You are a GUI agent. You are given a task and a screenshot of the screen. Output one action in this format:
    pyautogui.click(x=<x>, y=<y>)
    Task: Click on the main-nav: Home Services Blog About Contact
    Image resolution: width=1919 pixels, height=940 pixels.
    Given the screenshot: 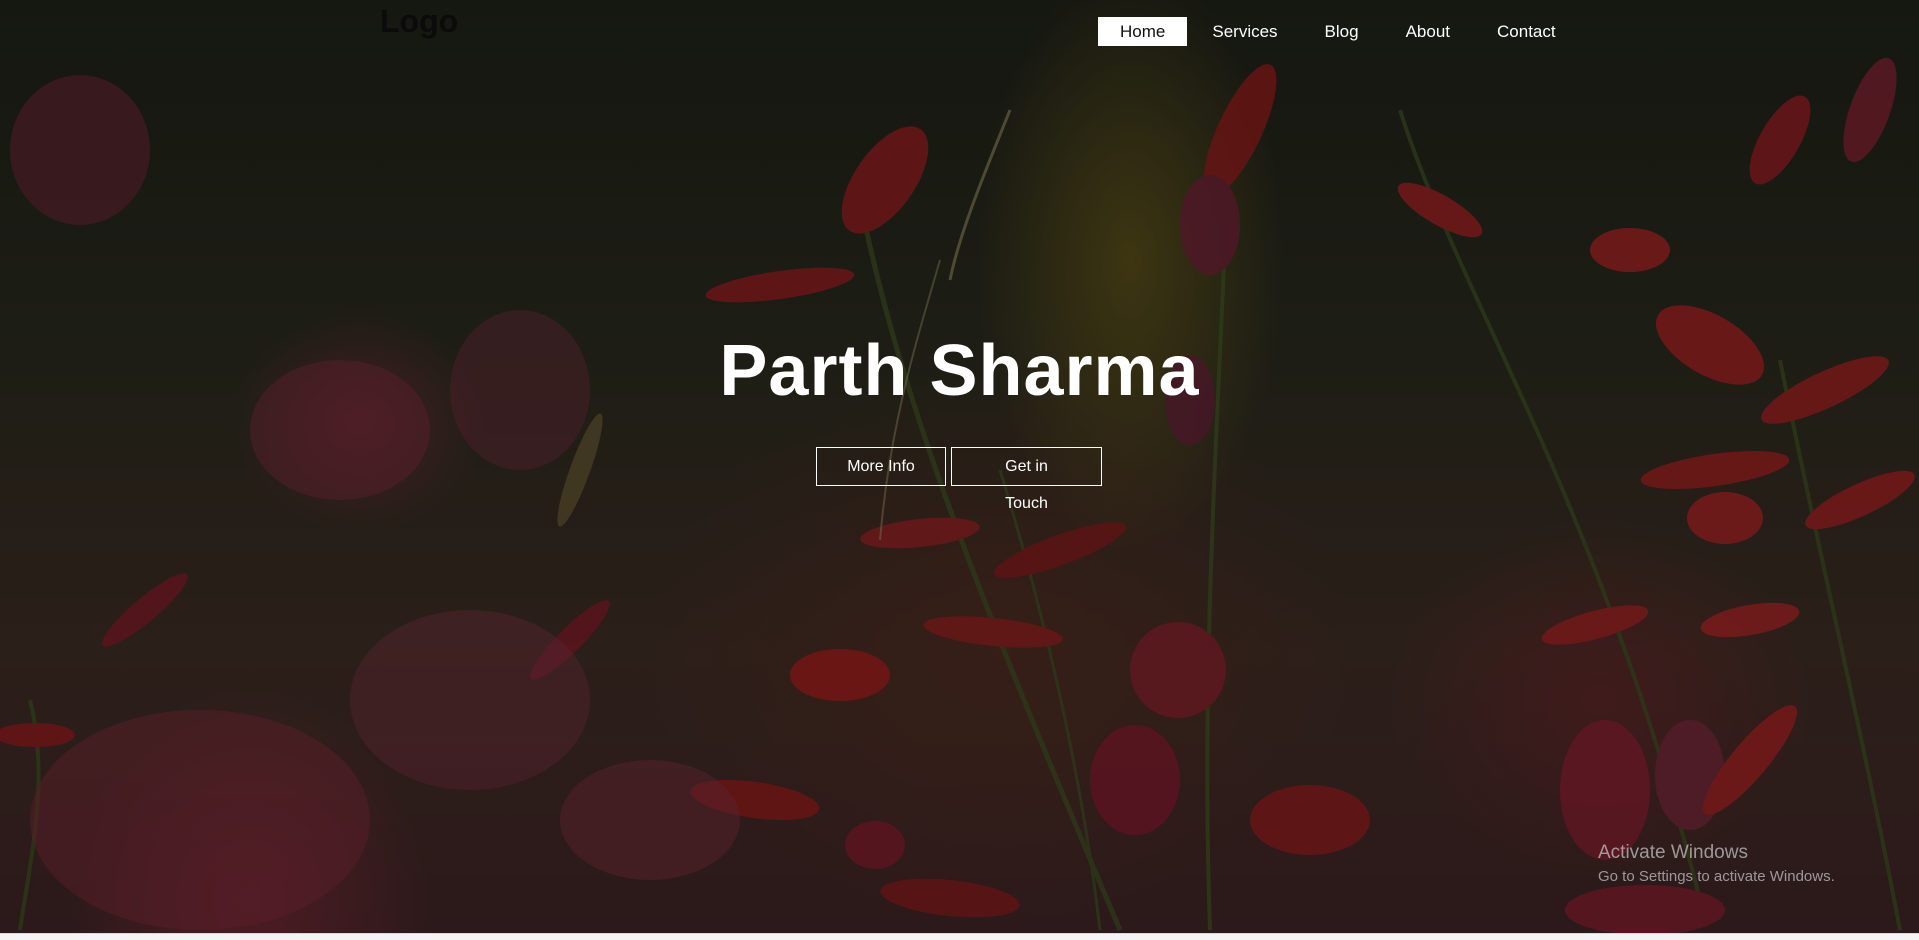 What is the action you would take?
    pyautogui.click(x=1339, y=31)
    